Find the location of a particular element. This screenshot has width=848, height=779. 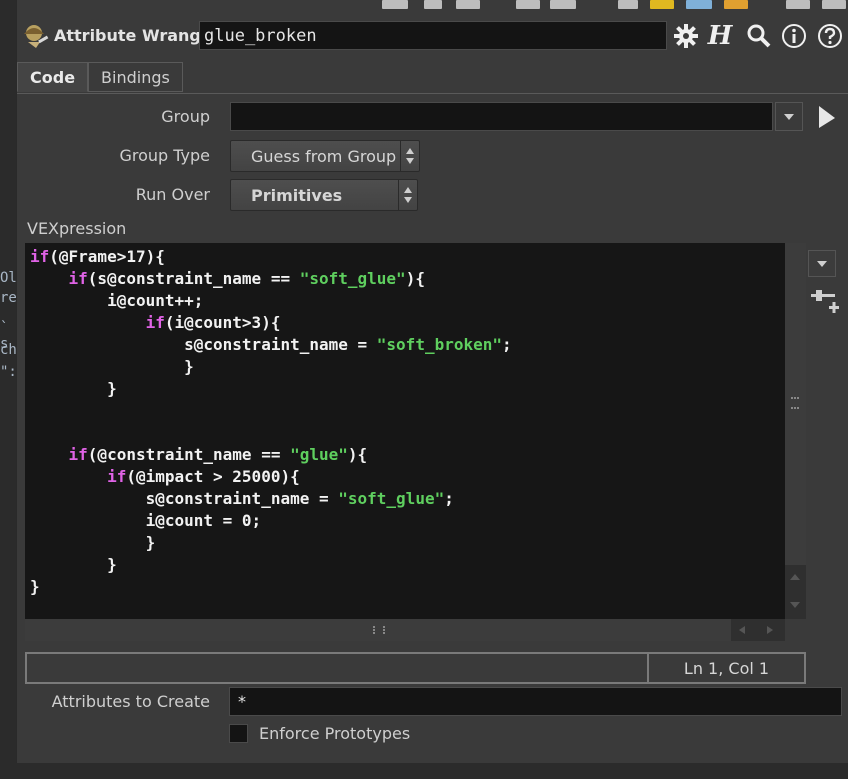

code-token: (i@count>3){ is located at coordinates (222, 322).